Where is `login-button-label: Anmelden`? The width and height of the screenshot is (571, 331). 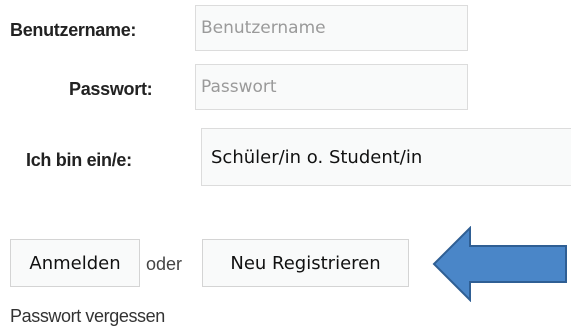 login-button-label: Anmelden is located at coordinates (75, 263).